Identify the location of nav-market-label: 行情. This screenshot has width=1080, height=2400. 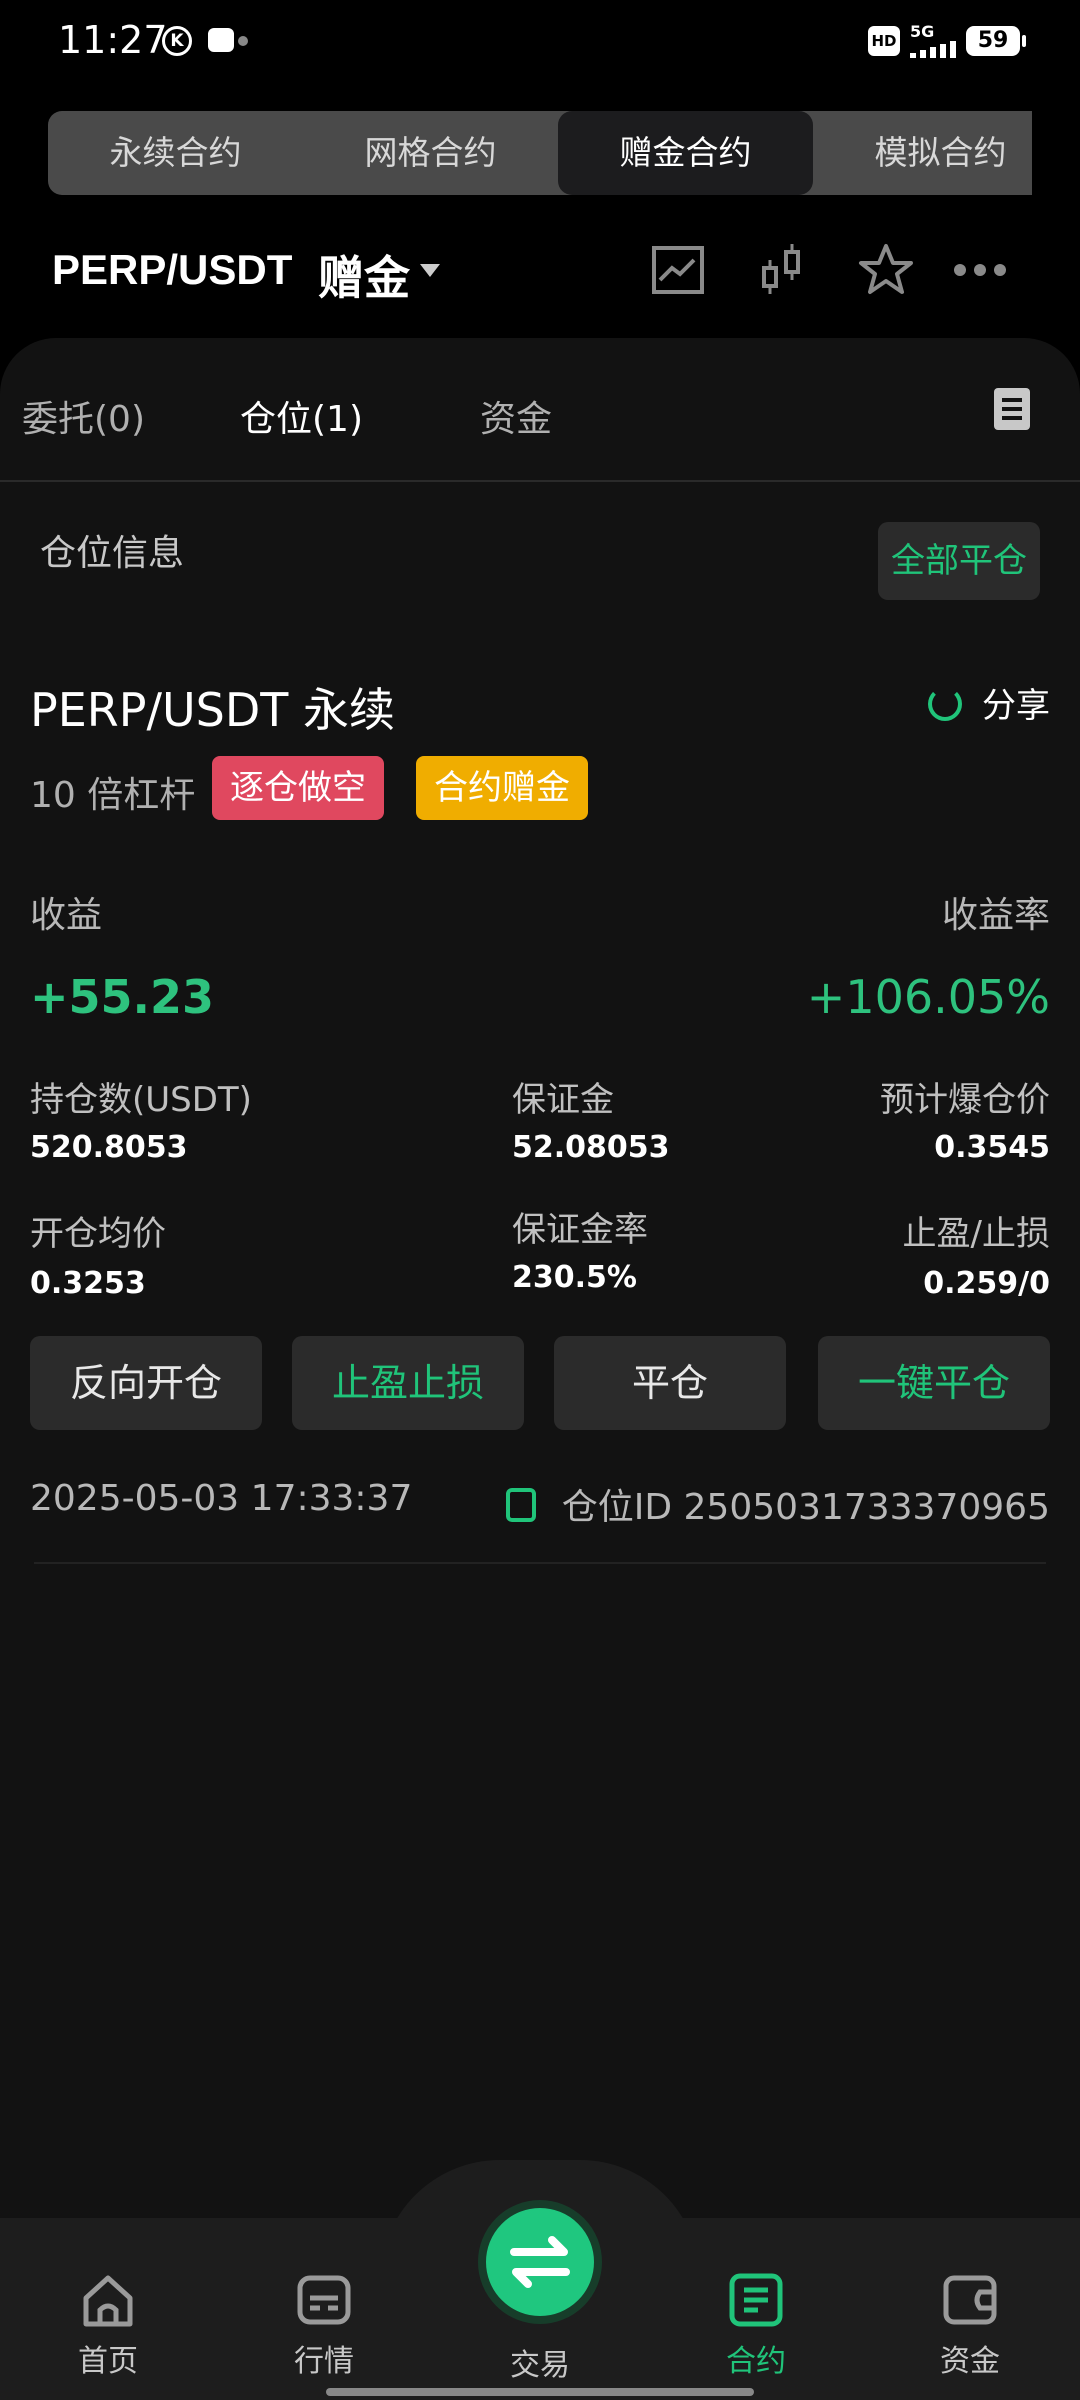
(324, 2361).